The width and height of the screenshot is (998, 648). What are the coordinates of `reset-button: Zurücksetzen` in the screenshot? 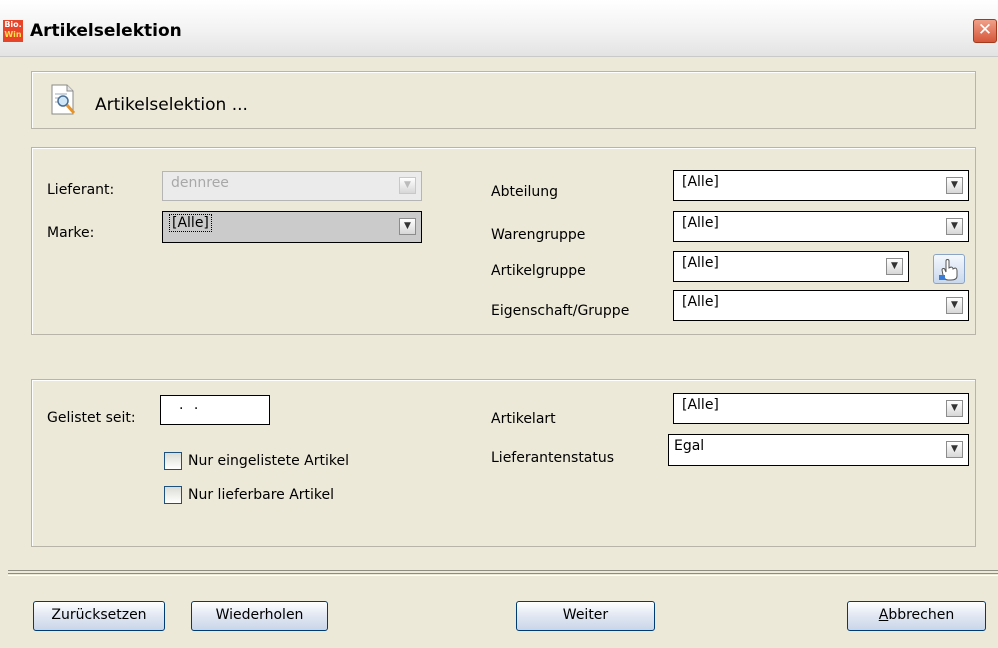 It's located at (99, 616).